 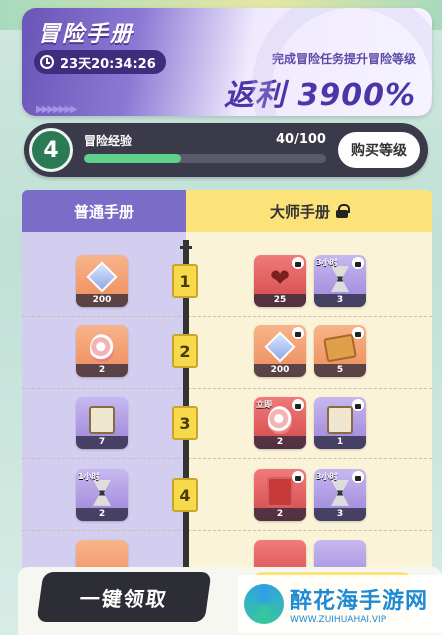 I want to click on reward-slot: 1小时 2, so click(x=102, y=495).